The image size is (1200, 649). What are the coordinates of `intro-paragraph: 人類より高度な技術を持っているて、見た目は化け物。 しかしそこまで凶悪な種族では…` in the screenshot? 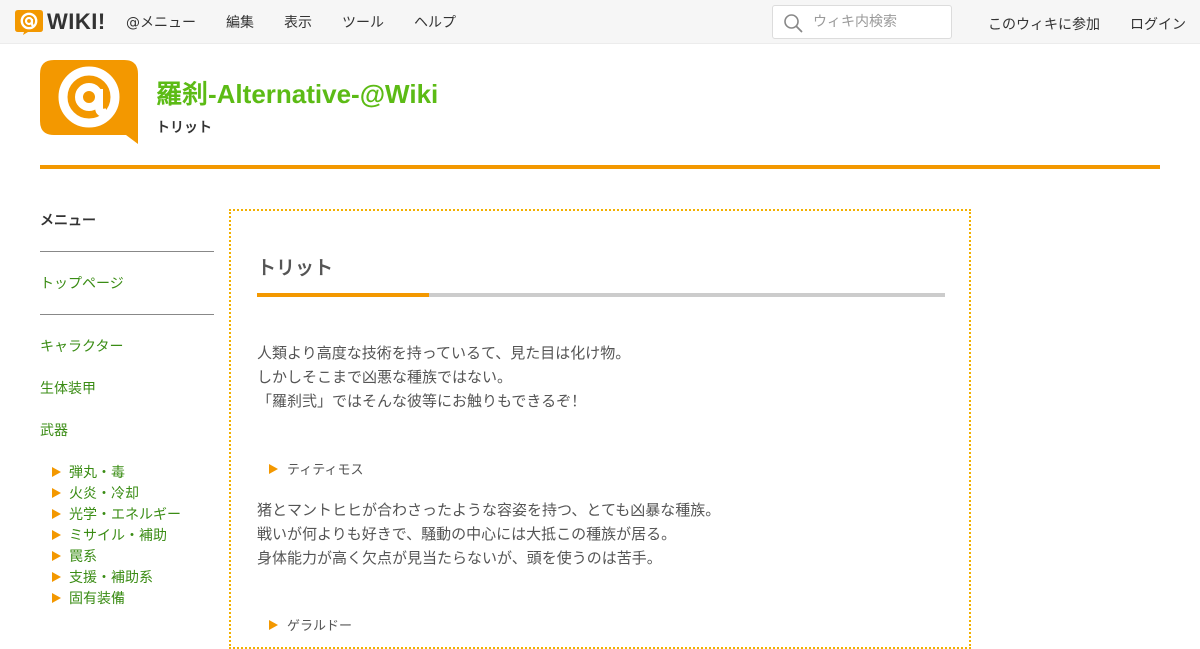 It's located at (443, 377).